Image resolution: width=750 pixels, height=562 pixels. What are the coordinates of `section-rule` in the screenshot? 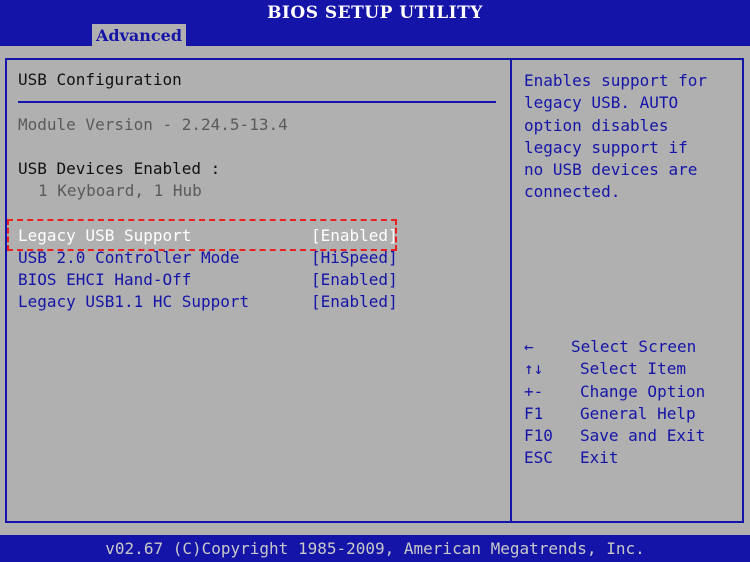 It's located at (257, 102).